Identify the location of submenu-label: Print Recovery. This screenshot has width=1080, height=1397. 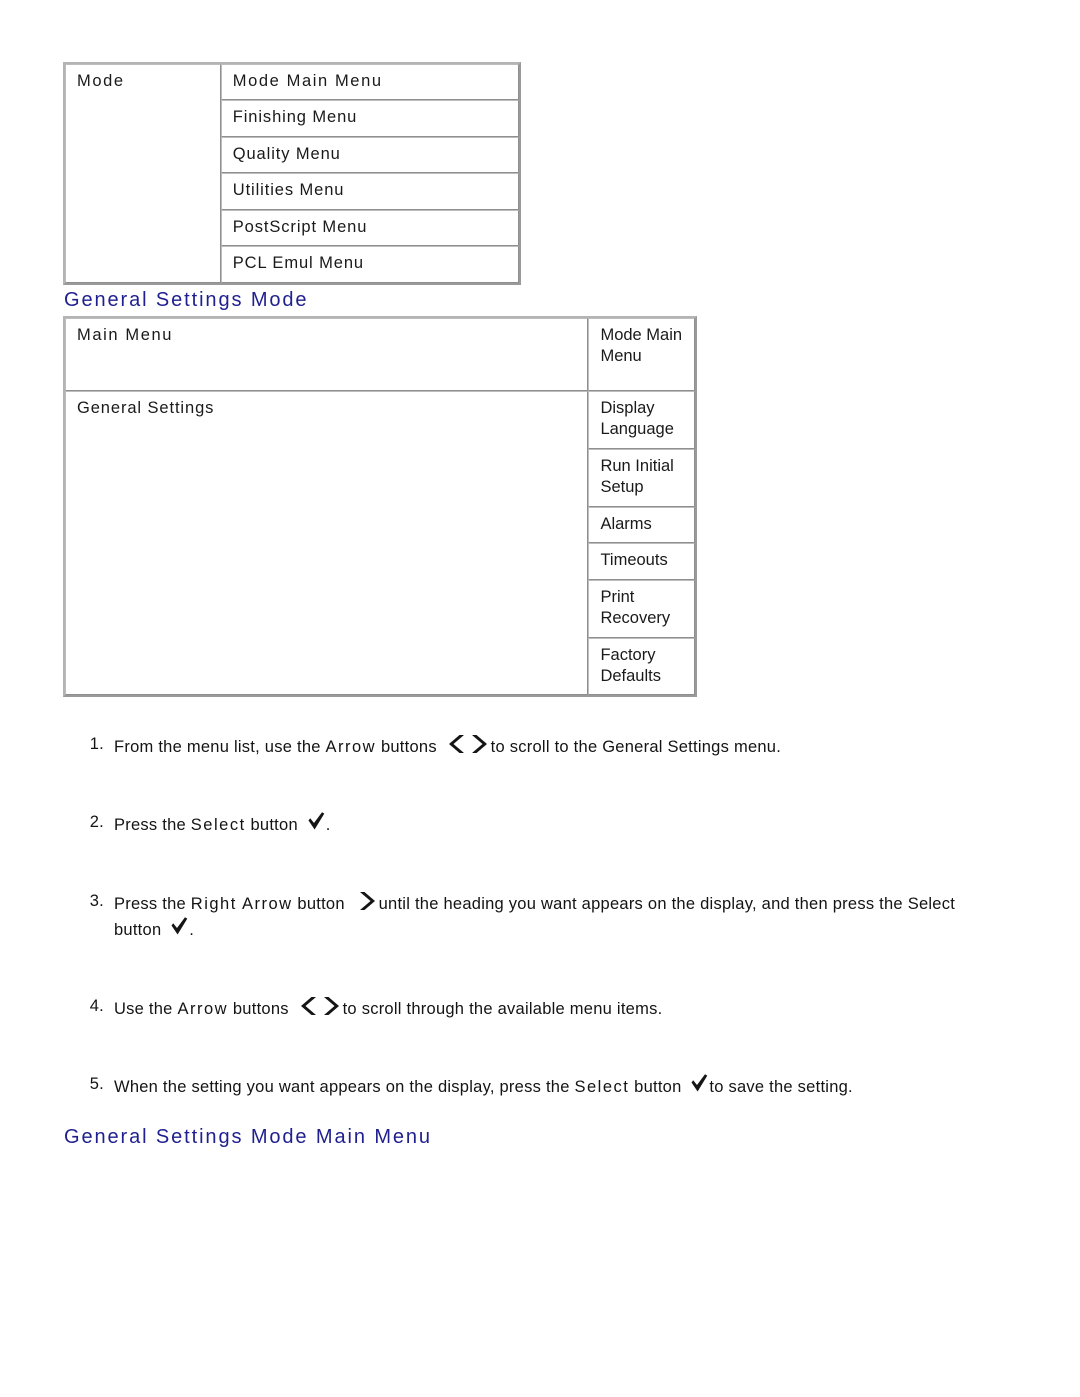
(635, 607).